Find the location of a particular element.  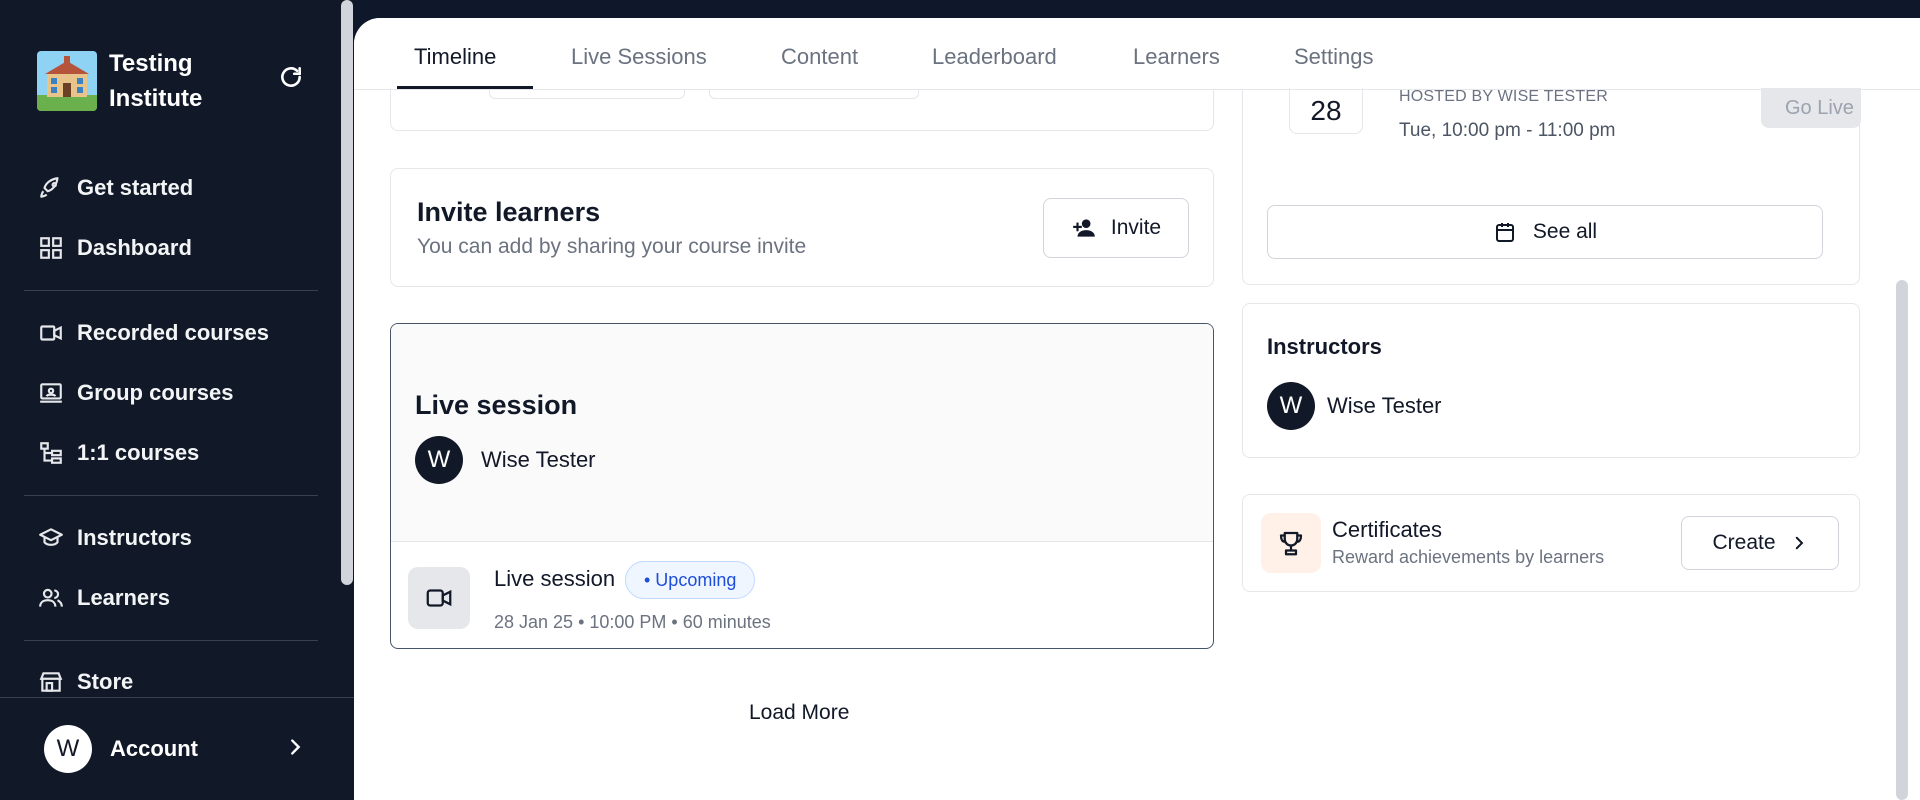

calendar-icon is located at coordinates (1505, 232).